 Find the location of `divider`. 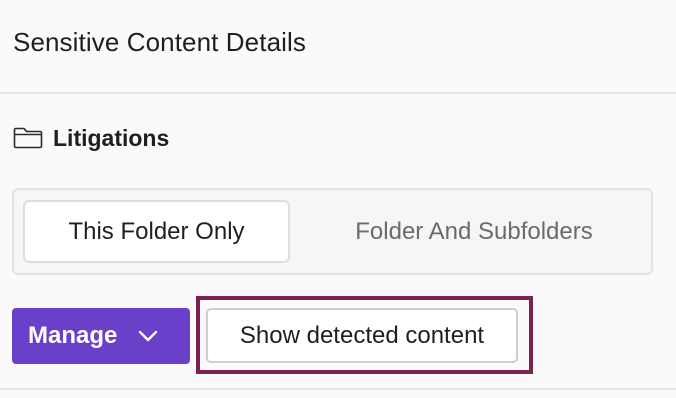

divider is located at coordinates (338, 389).